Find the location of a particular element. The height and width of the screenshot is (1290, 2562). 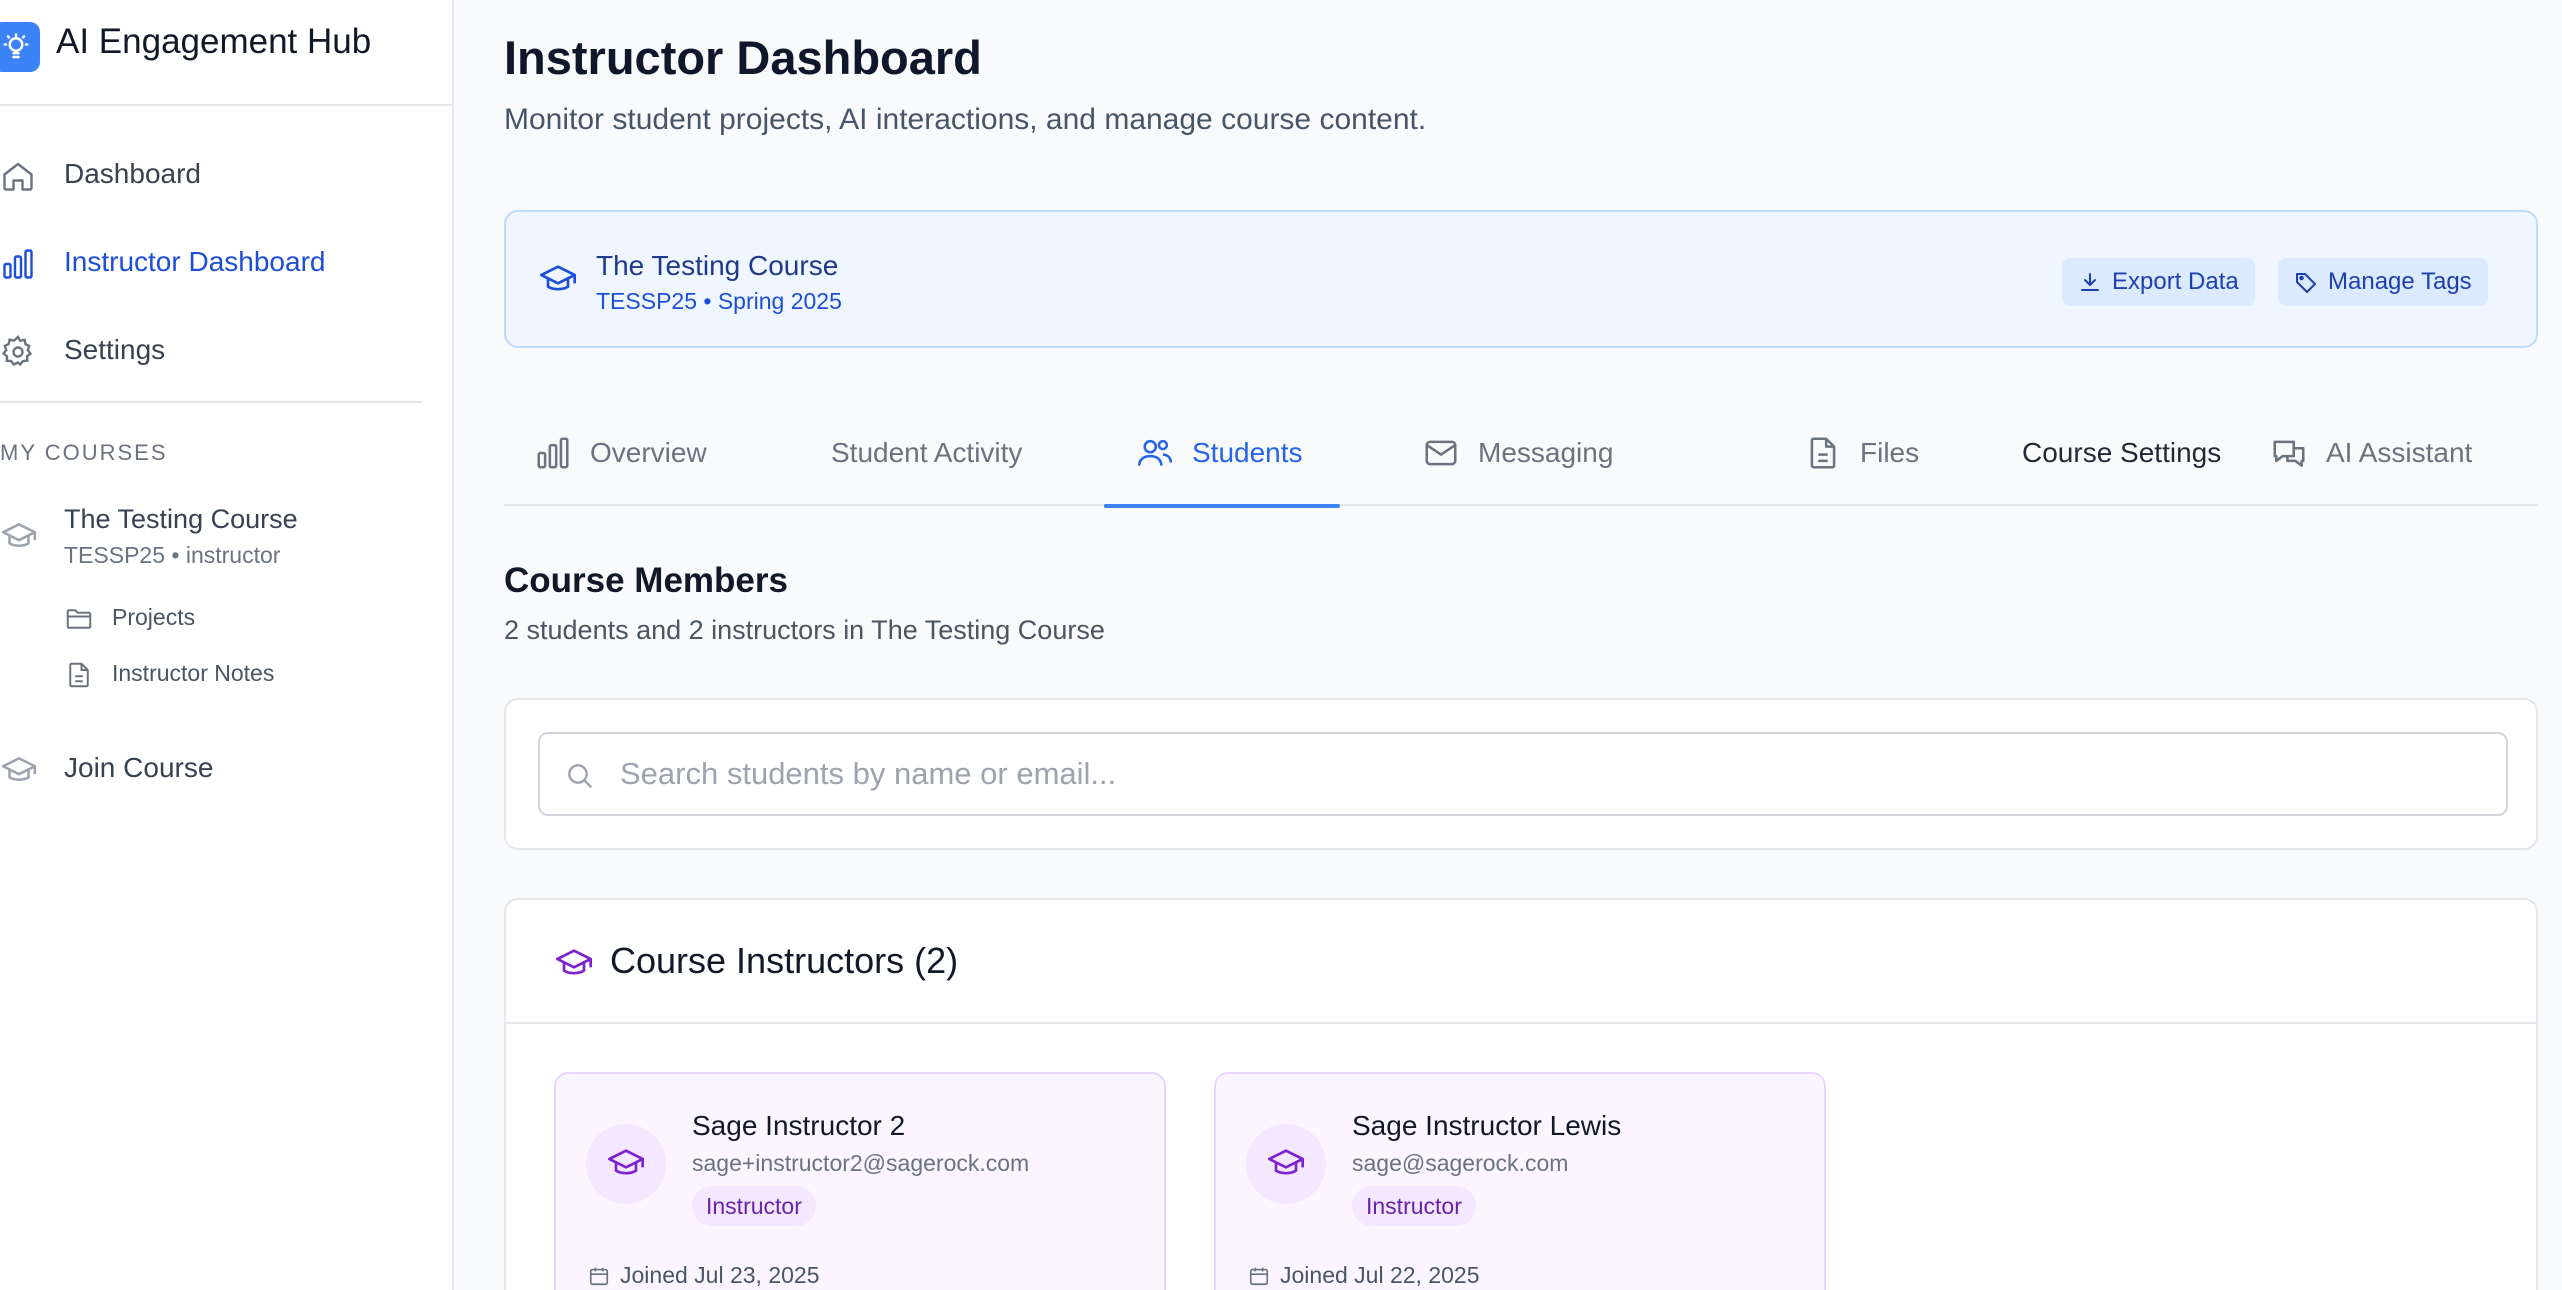

tab-student-activity-label: Student Activity is located at coordinates (927, 452).